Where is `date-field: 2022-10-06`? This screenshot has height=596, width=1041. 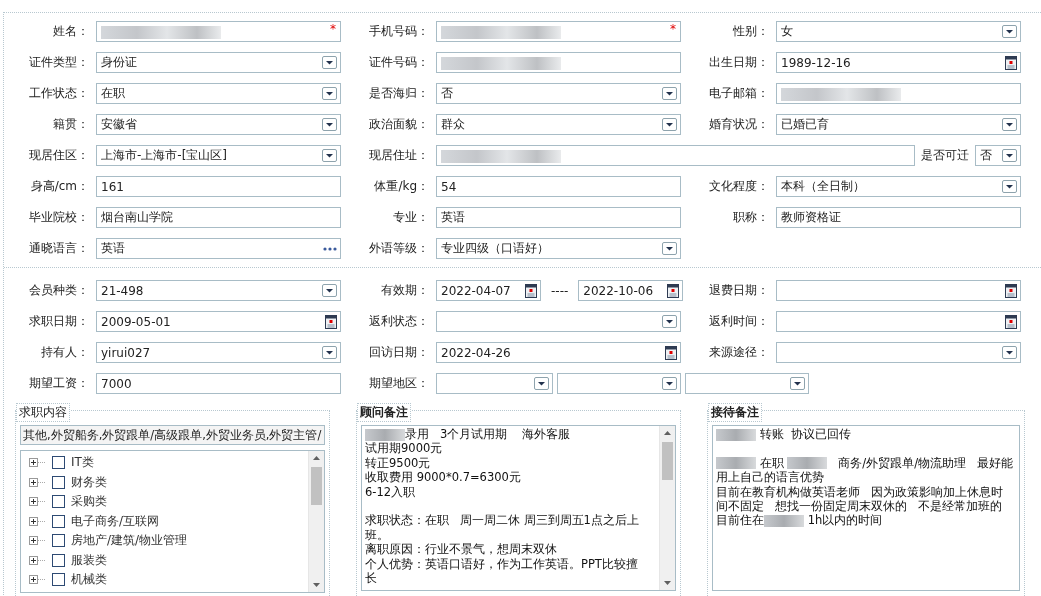 date-field: 2022-10-06 is located at coordinates (631, 290).